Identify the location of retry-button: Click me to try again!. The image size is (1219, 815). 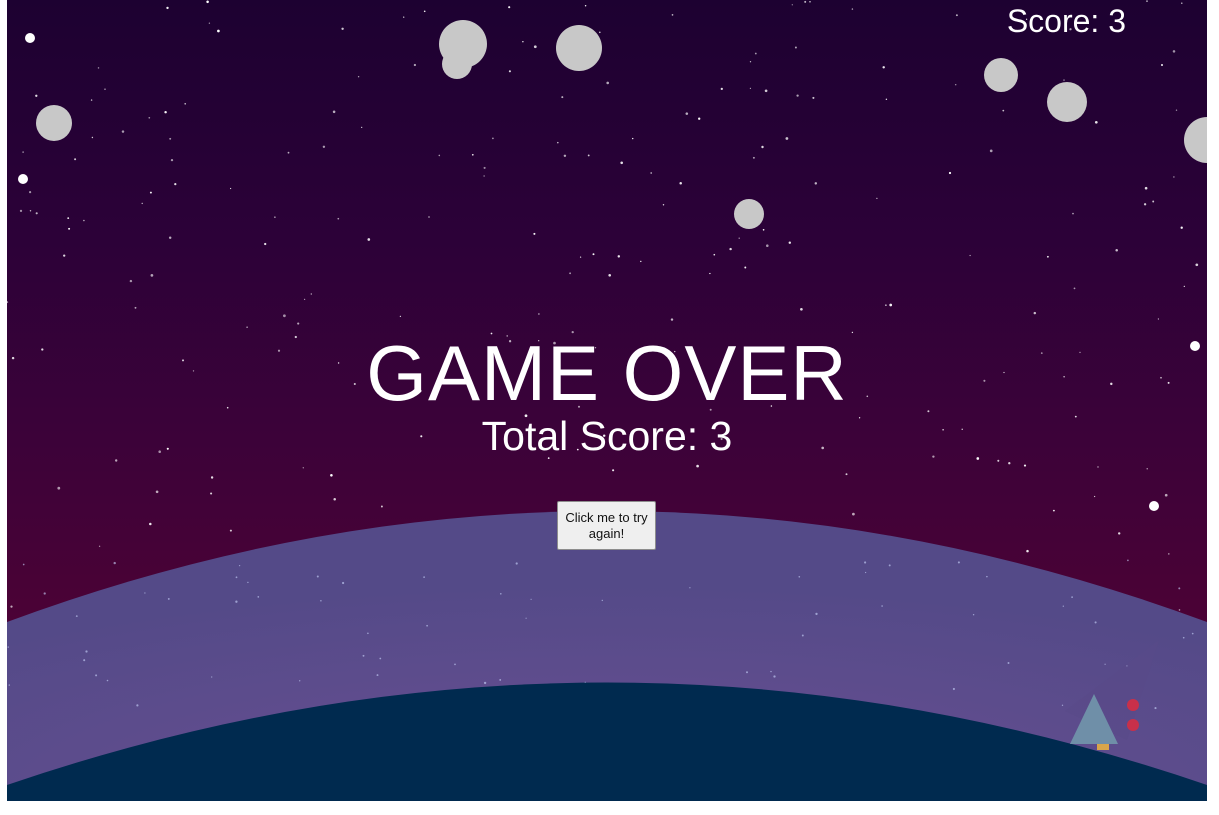
(606, 525).